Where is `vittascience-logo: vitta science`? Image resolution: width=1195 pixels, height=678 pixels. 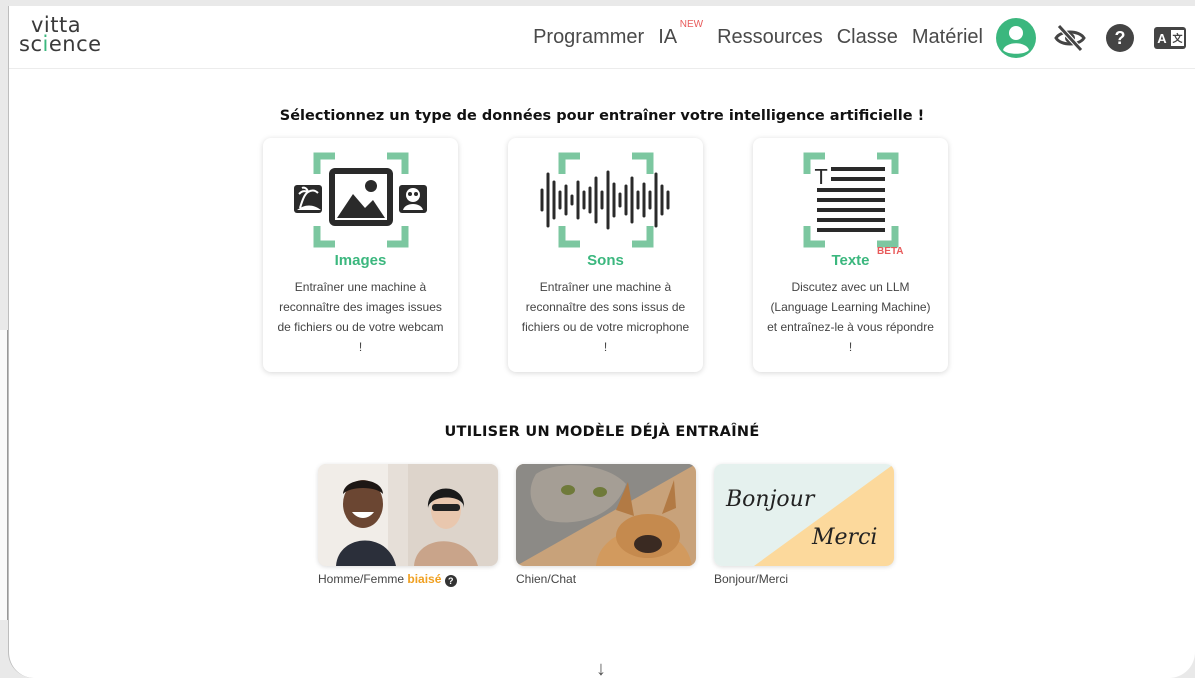 vittascience-logo: vitta science is located at coordinates (60, 35).